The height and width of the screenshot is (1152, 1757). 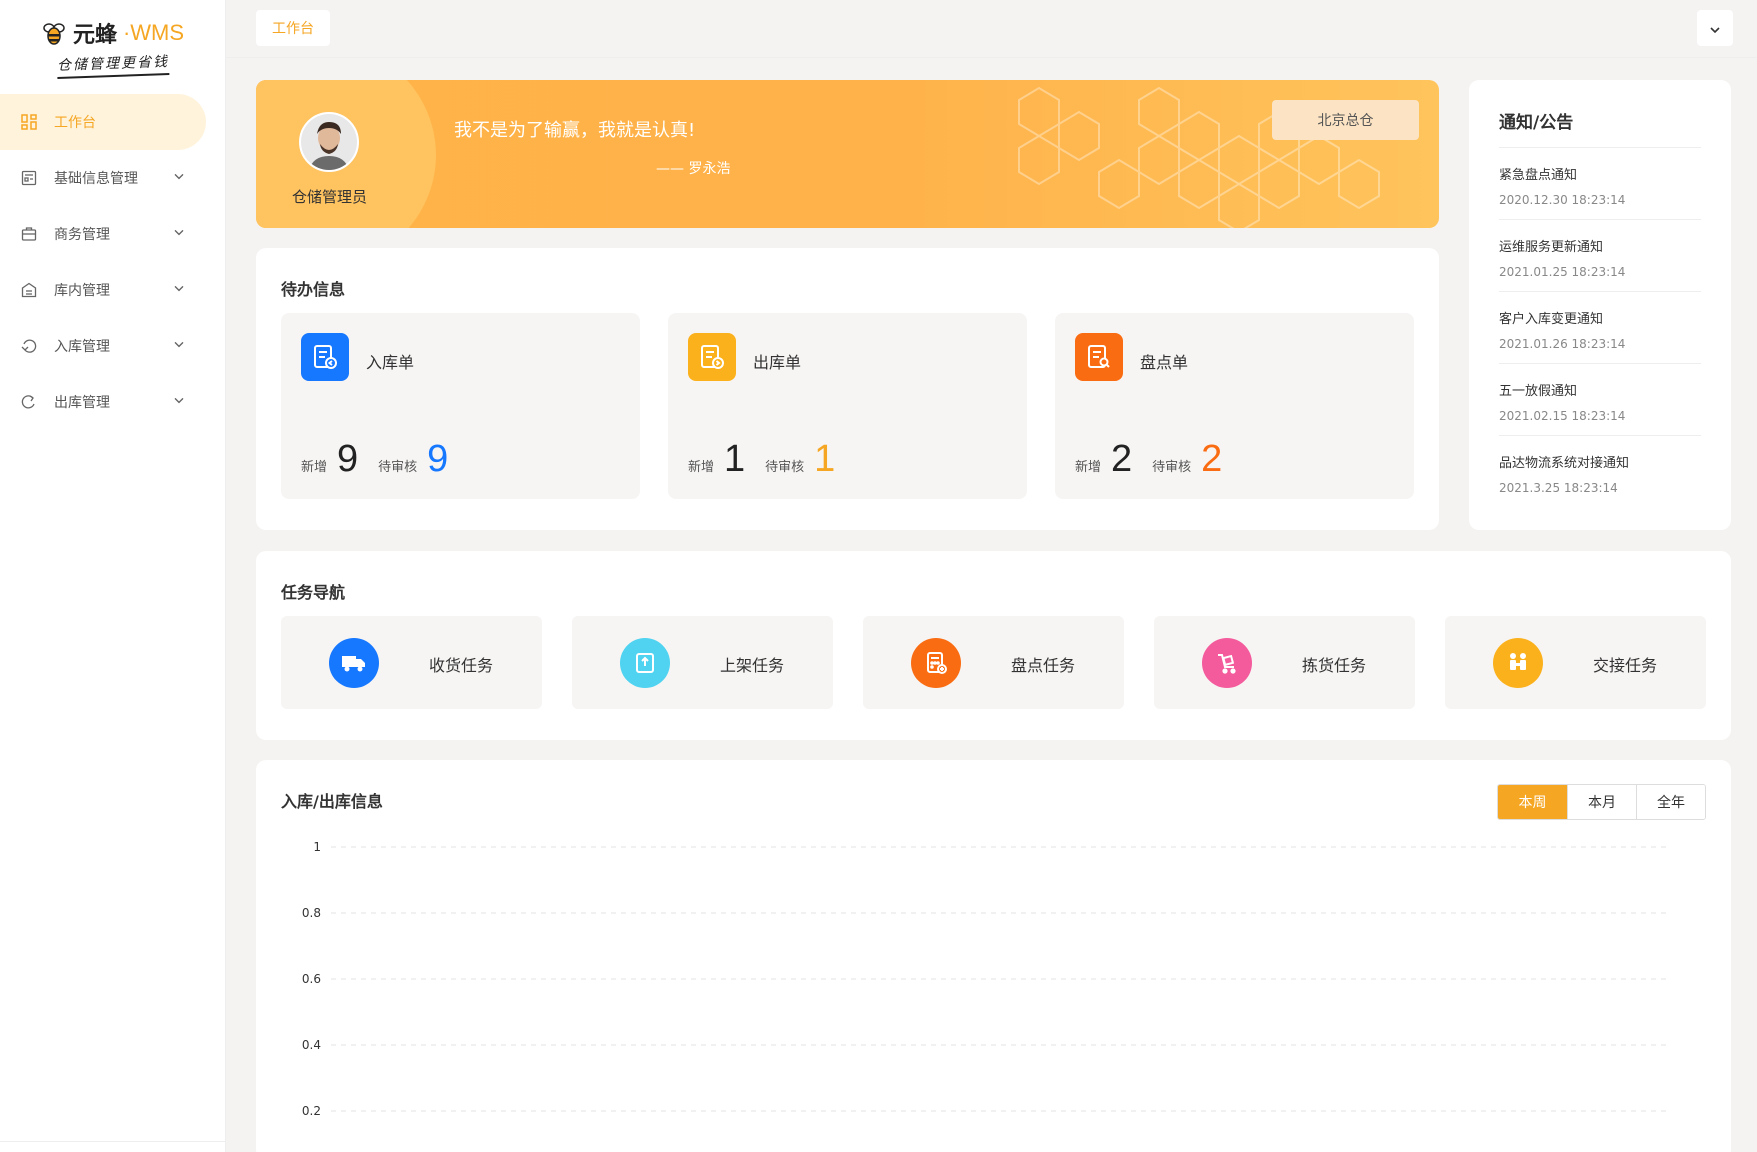 I want to click on new-count: 9, so click(x=348, y=459).